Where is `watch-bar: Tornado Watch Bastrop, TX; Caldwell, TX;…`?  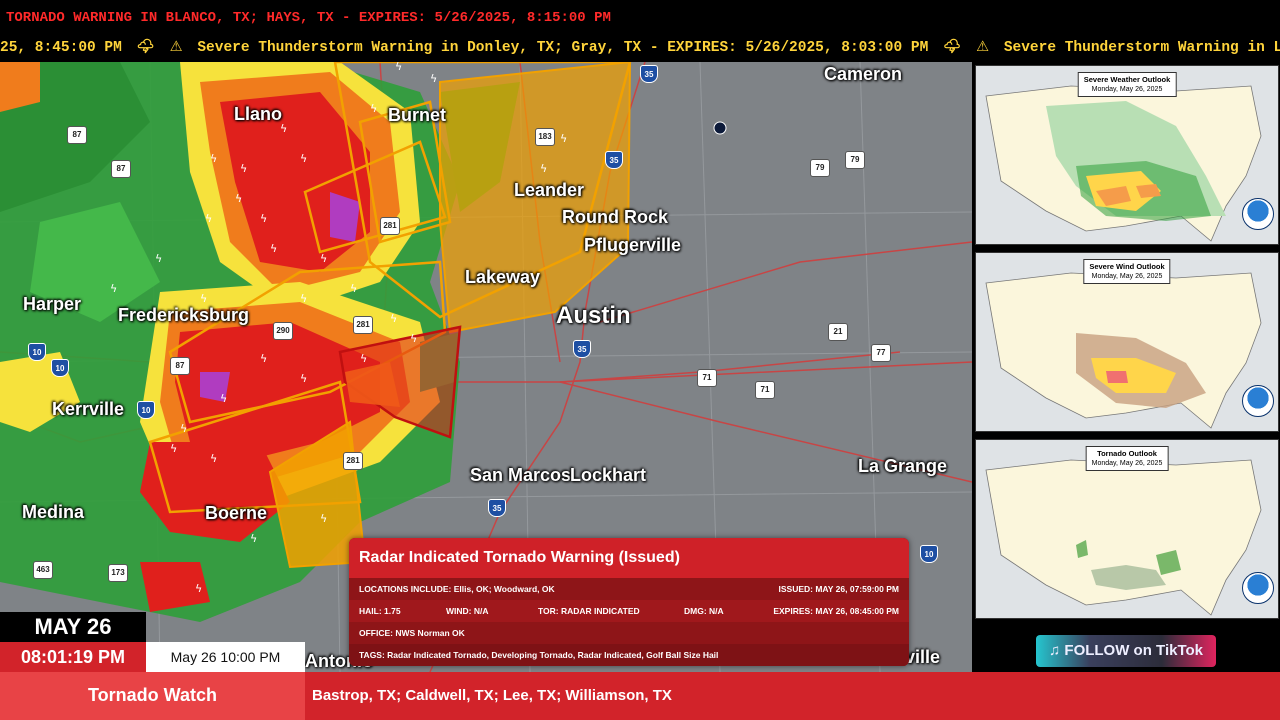
watch-bar: Tornado Watch Bastrop, TX; Caldwell, TX;… is located at coordinates (640, 696).